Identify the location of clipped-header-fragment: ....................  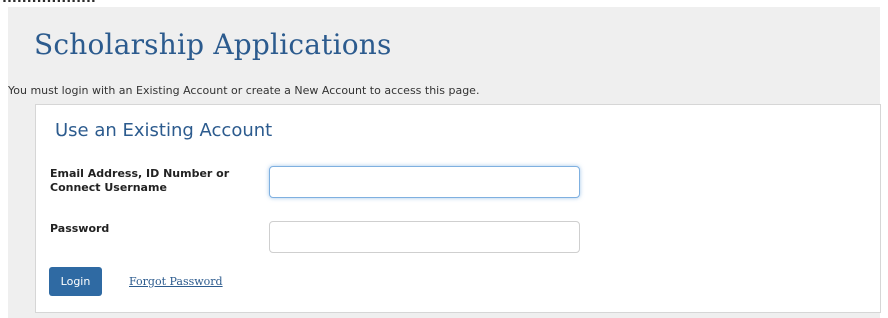
(49, 3).